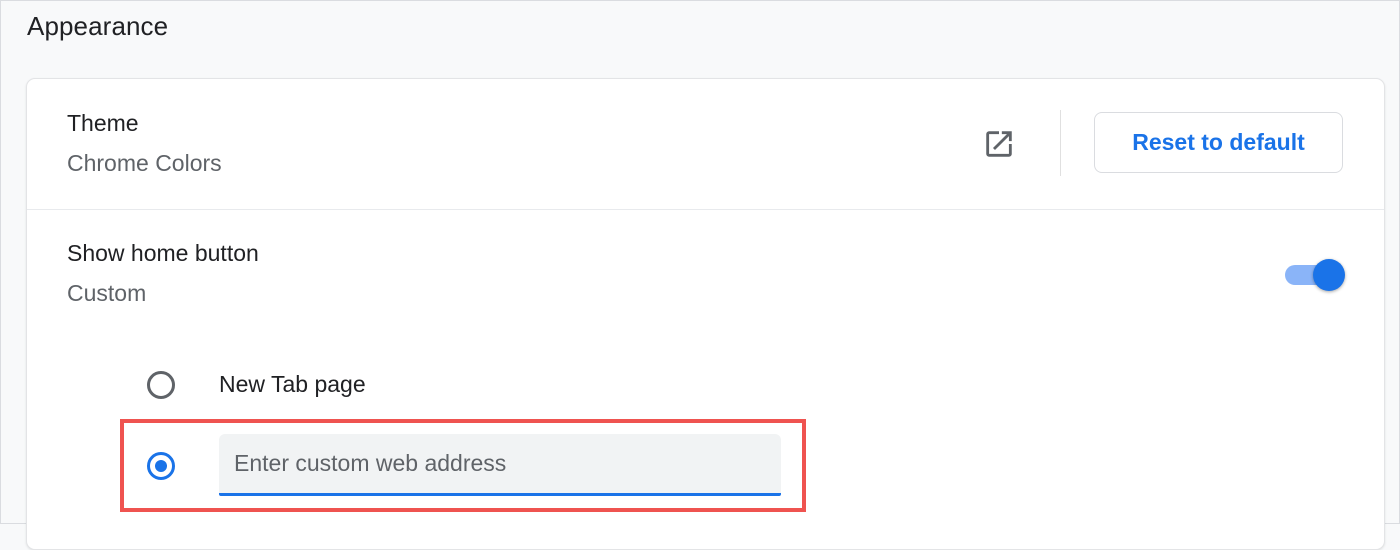  I want to click on toggle-knob, so click(1329, 275).